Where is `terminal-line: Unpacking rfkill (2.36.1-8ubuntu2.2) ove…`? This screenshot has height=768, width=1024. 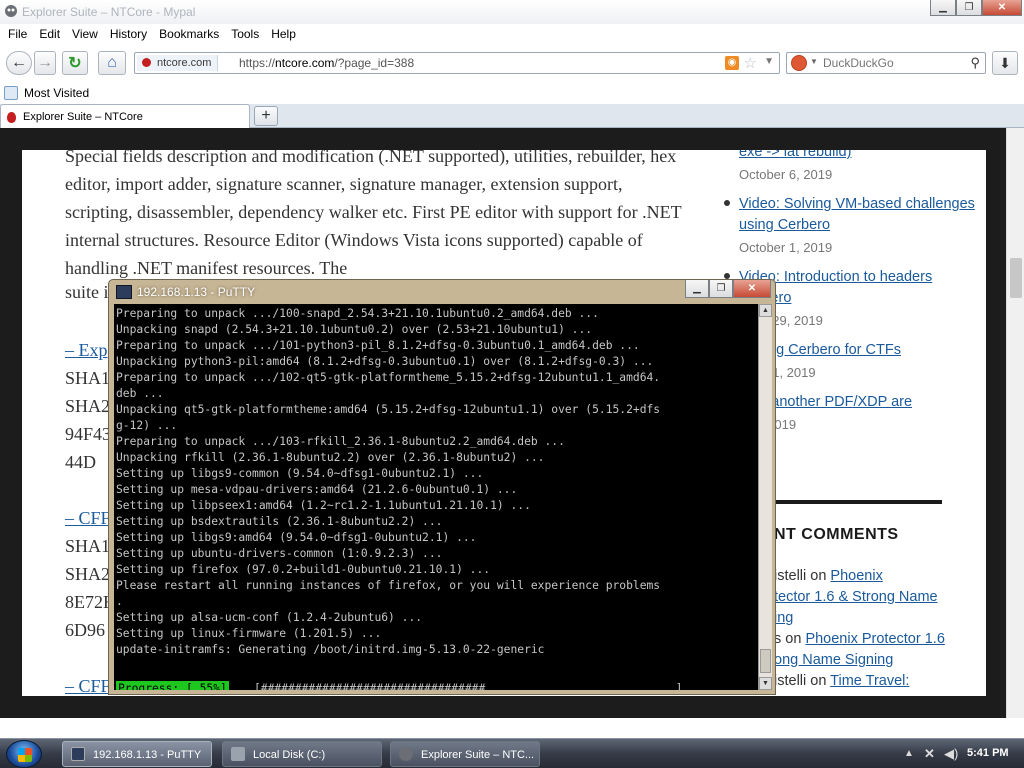
terminal-line: Unpacking rfkill (2.36.1-8ubuntu2.2) ove… is located at coordinates (330, 457).